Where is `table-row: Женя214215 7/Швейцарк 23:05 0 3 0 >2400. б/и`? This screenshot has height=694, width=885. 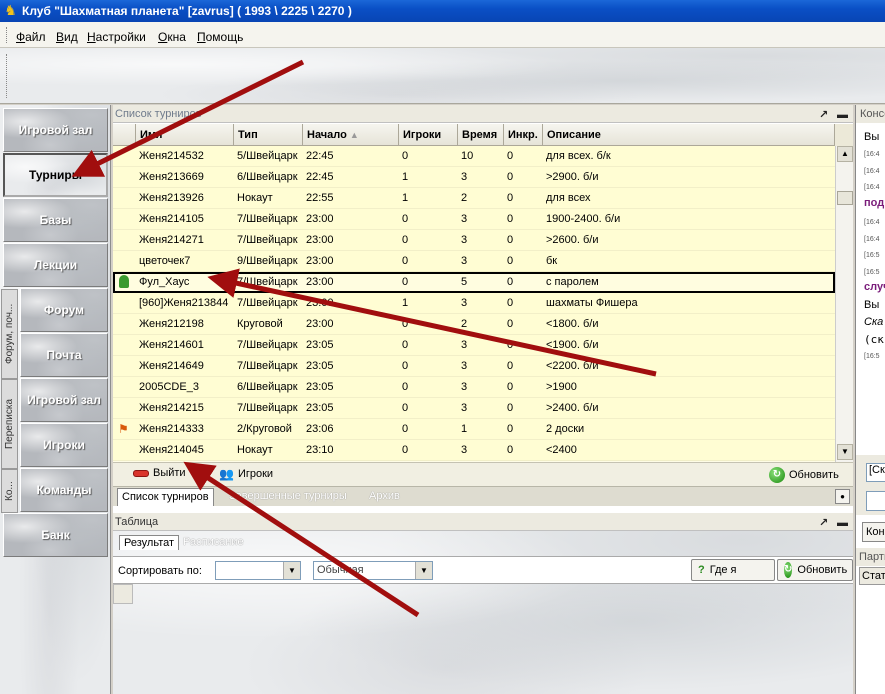 table-row: Женя214215 7/Швейцарк 23:05 0 3 0 >2400. б/и is located at coordinates (474, 408).